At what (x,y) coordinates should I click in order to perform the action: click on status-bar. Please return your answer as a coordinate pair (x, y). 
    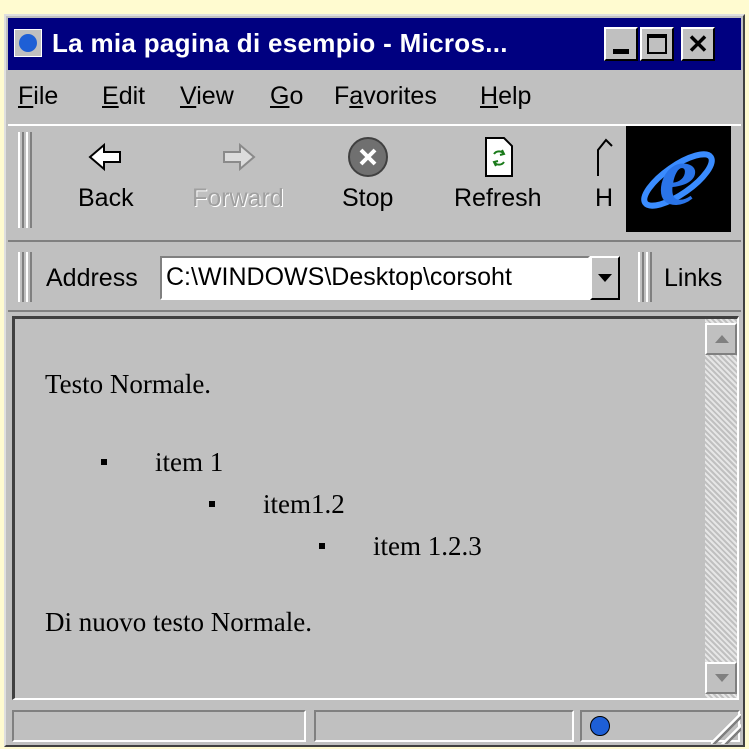
    Looking at the image, I should click on (374, 724).